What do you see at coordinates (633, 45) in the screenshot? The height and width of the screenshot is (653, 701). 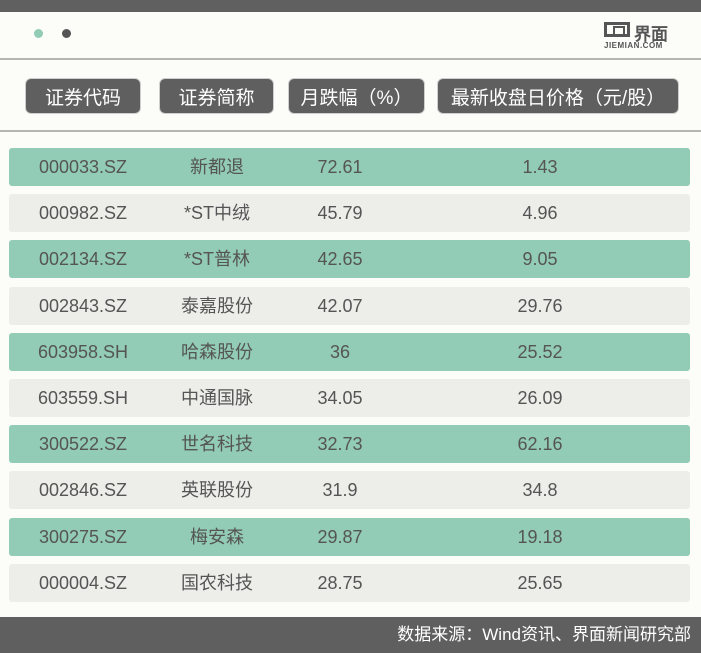 I see `logo-en: JIEMIAN.COM` at bounding box center [633, 45].